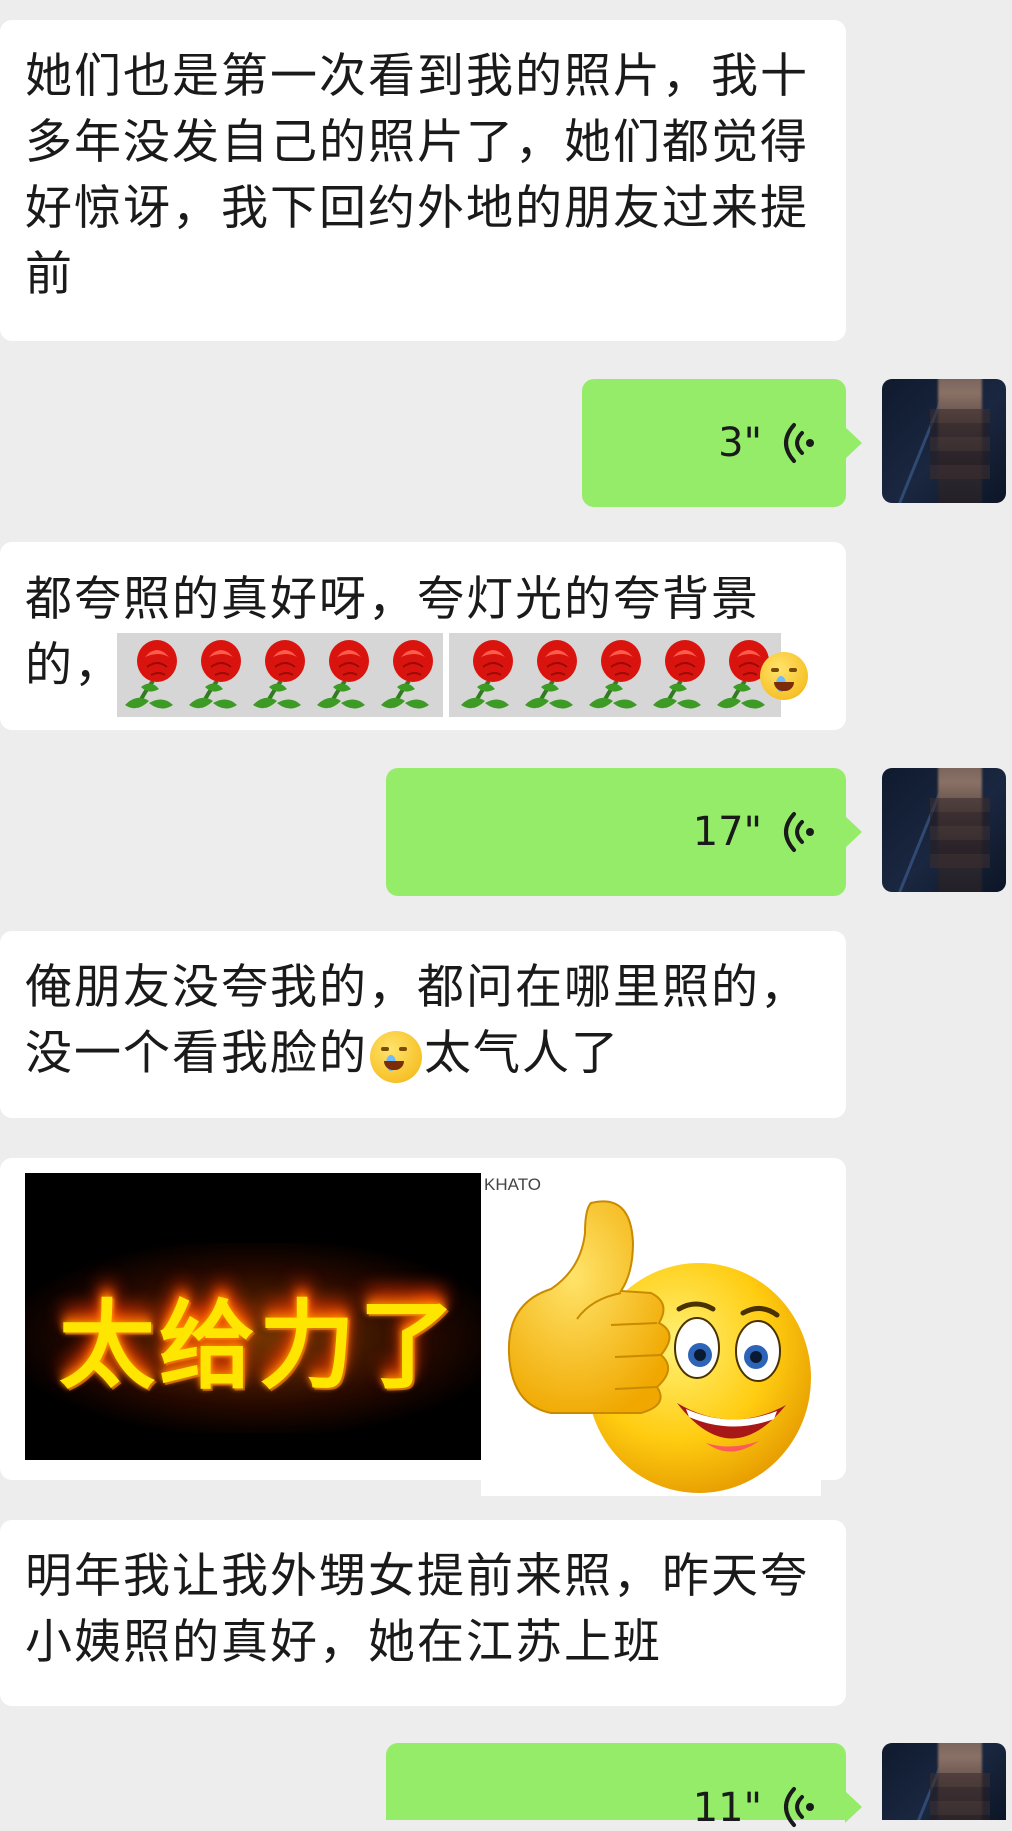 Image resolution: width=1012 pixels, height=1831 pixels. Describe the element at coordinates (740, 443) in the screenshot. I see `voice-duration: 3"` at that location.